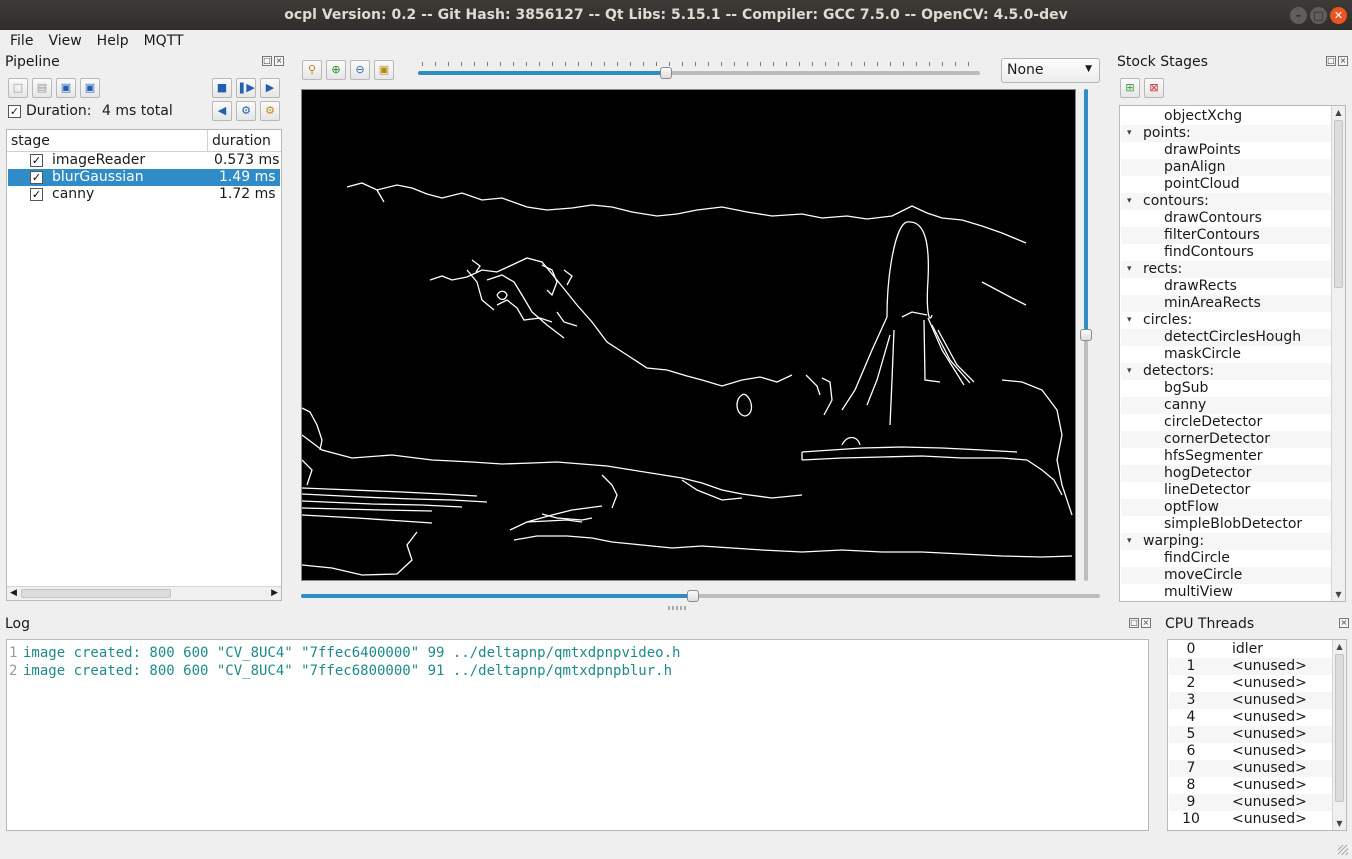  Describe the element at coordinates (246, 88) in the screenshot. I see `step-button: ❚▶` at that location.